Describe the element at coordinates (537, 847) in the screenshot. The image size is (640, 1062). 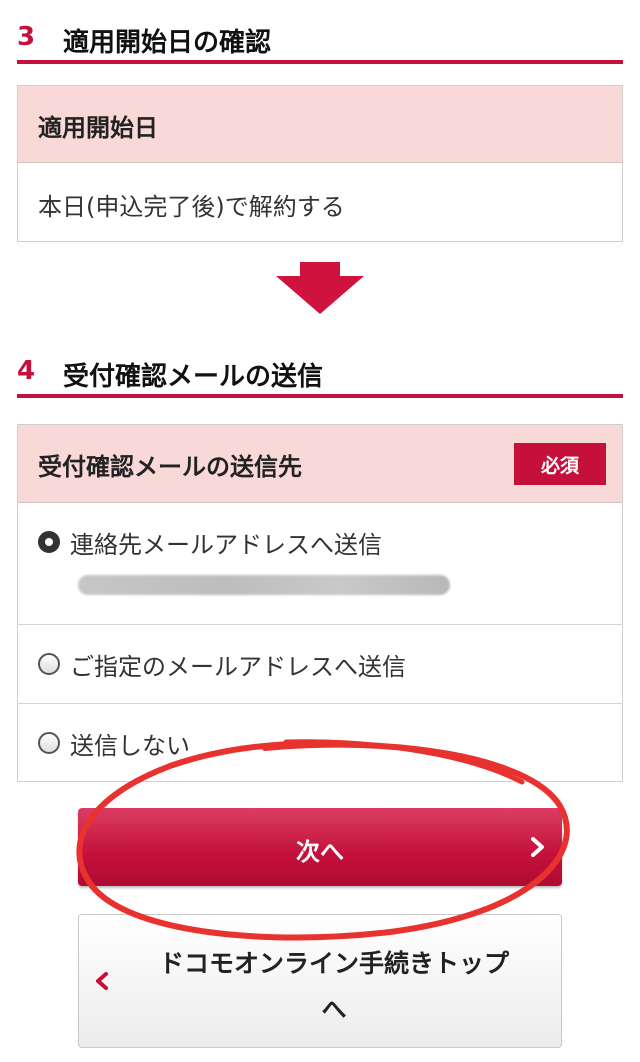
I see `chevron-right-icon` at that location.